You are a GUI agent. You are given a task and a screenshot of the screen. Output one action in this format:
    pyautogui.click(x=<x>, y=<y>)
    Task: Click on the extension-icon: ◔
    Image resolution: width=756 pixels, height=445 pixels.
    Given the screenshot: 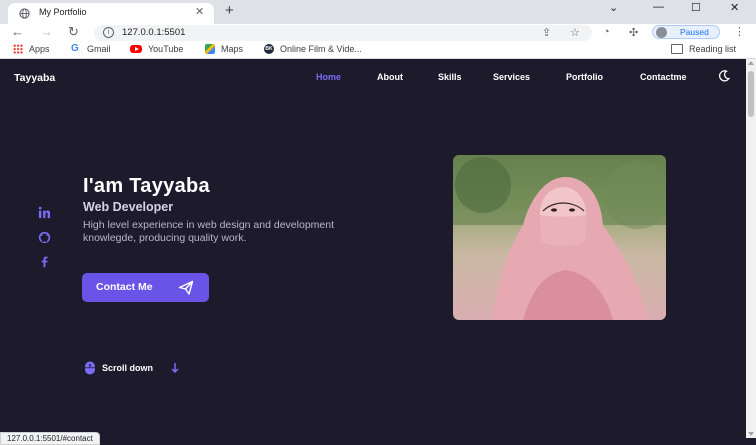 What is the action you would take?
    pyautogui.click(x=606, y=32)
    